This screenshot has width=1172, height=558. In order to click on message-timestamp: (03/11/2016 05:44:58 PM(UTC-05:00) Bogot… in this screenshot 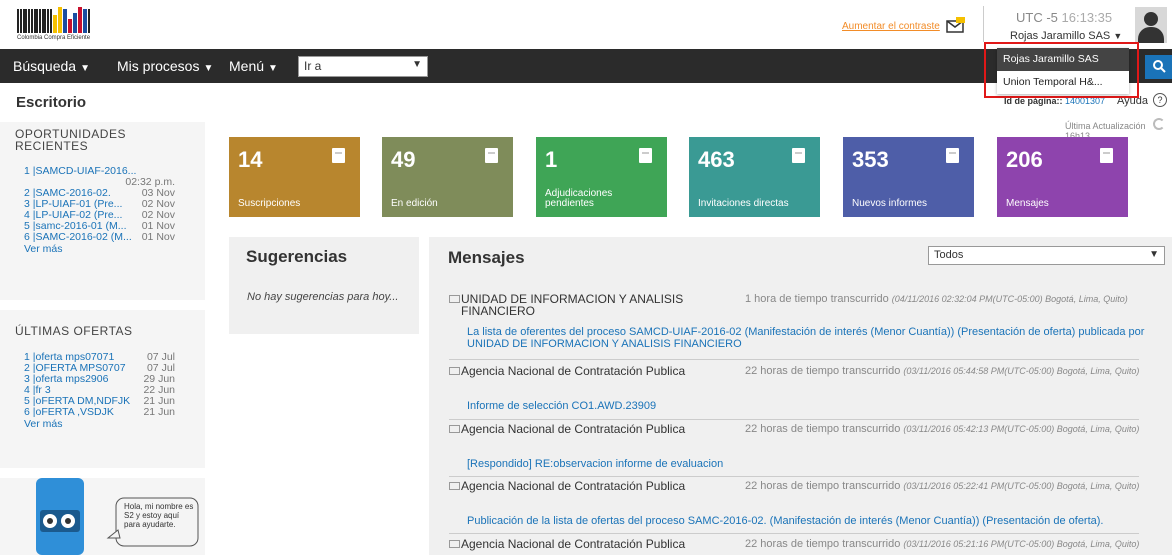, I will do `click(1021, 371)`.